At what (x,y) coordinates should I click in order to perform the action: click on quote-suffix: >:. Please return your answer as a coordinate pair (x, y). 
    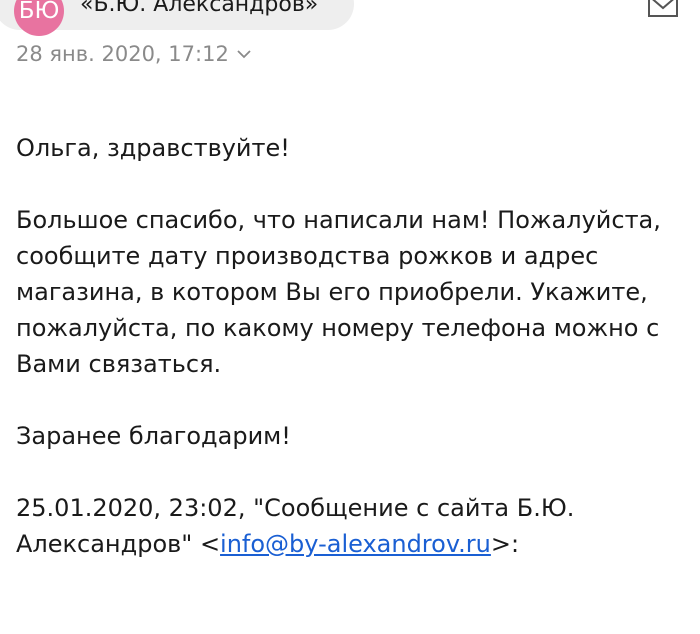
    Looking at the image, I should click on (505, 544).